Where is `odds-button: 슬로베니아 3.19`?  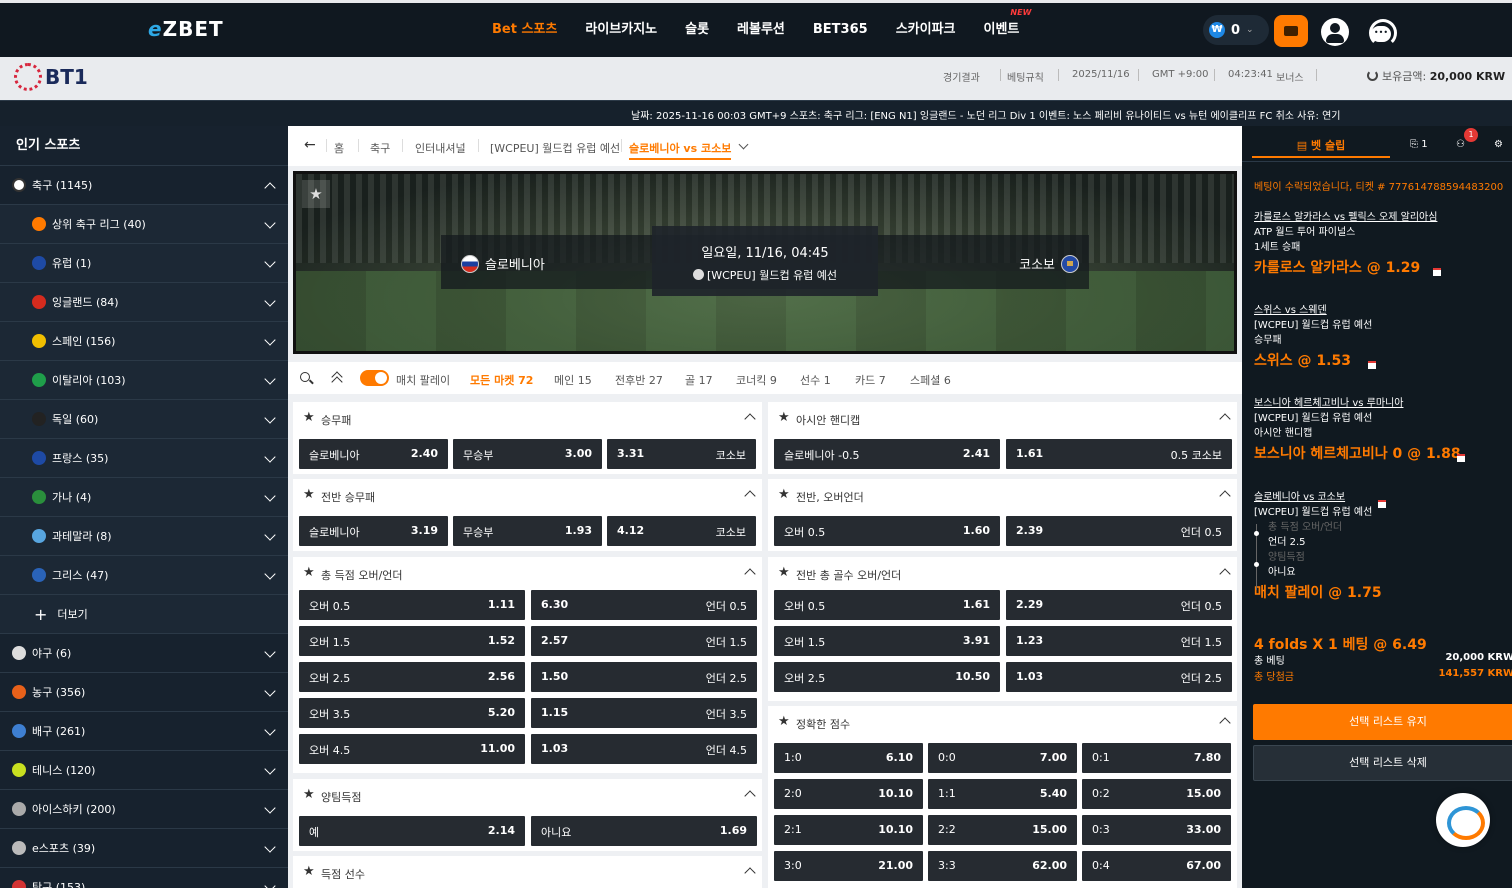 odds-button: 슬로베니아 3.19 is located at coordinates (373, 531).